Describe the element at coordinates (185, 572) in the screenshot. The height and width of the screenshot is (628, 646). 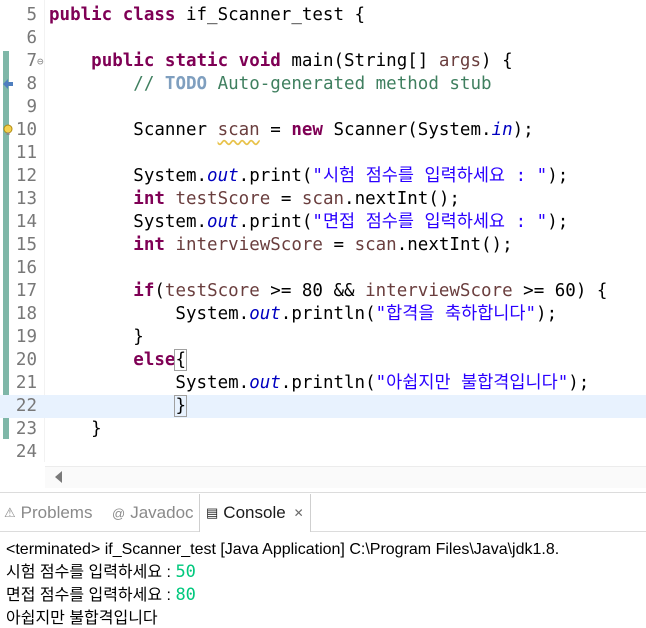
I see `console-input: 50` at that location.